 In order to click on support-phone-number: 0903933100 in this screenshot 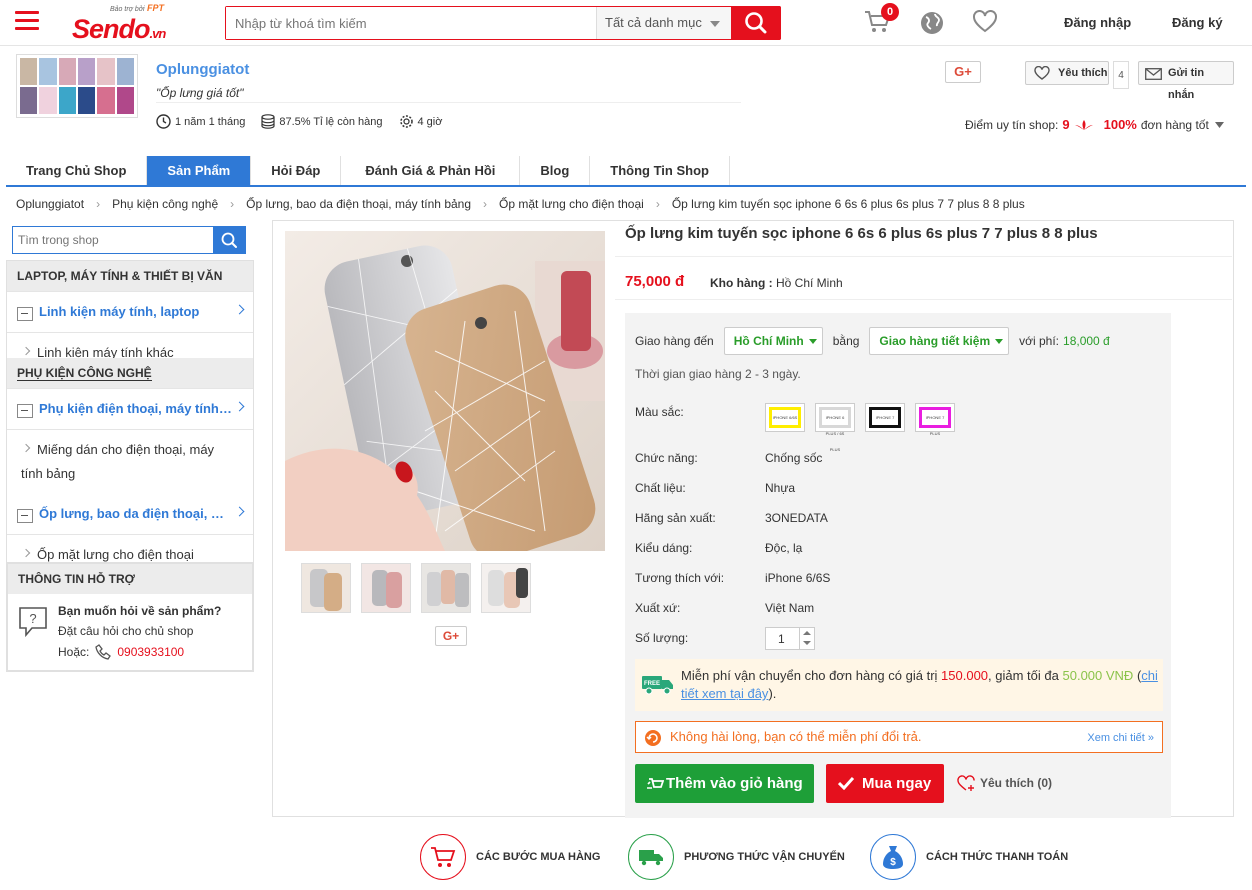, I will do `click(150, 652)`.